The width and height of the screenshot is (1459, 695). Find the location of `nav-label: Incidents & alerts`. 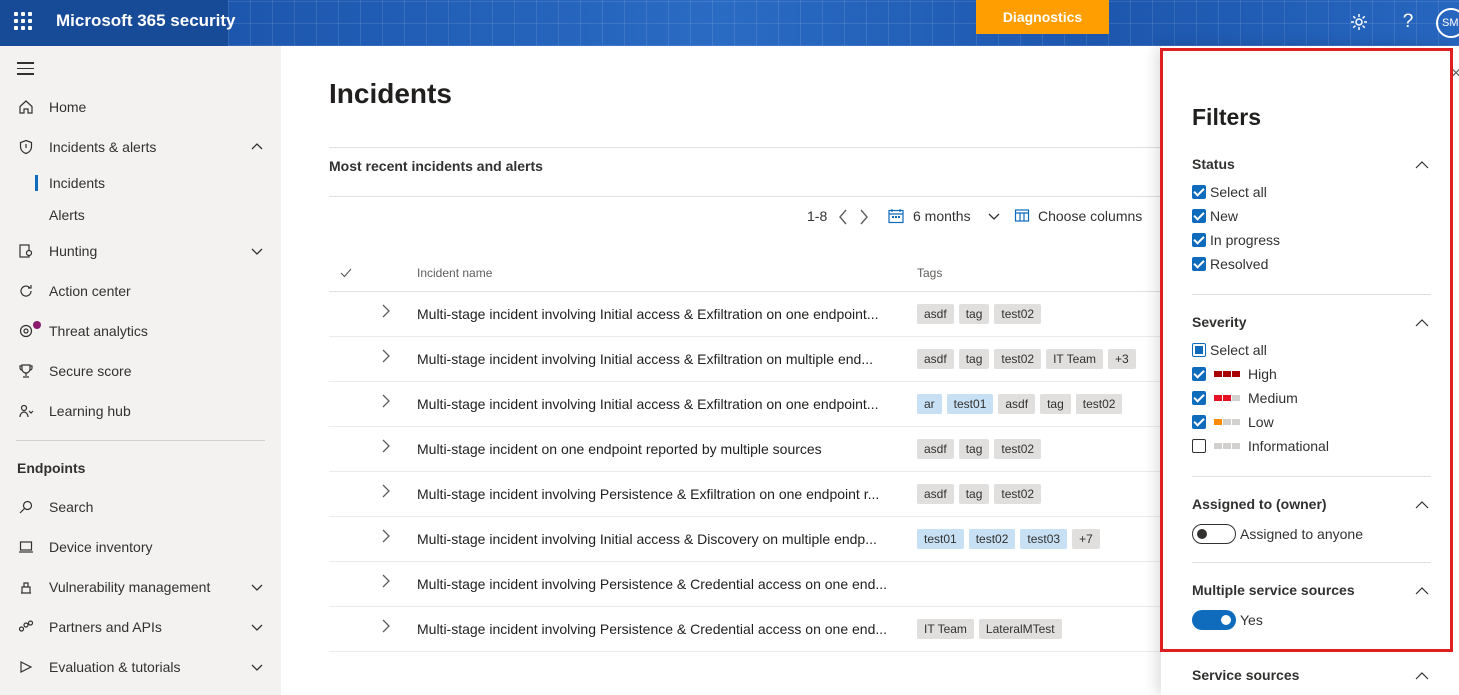

nav-label: Incidents & alerts is located at coordinates (103, 147).